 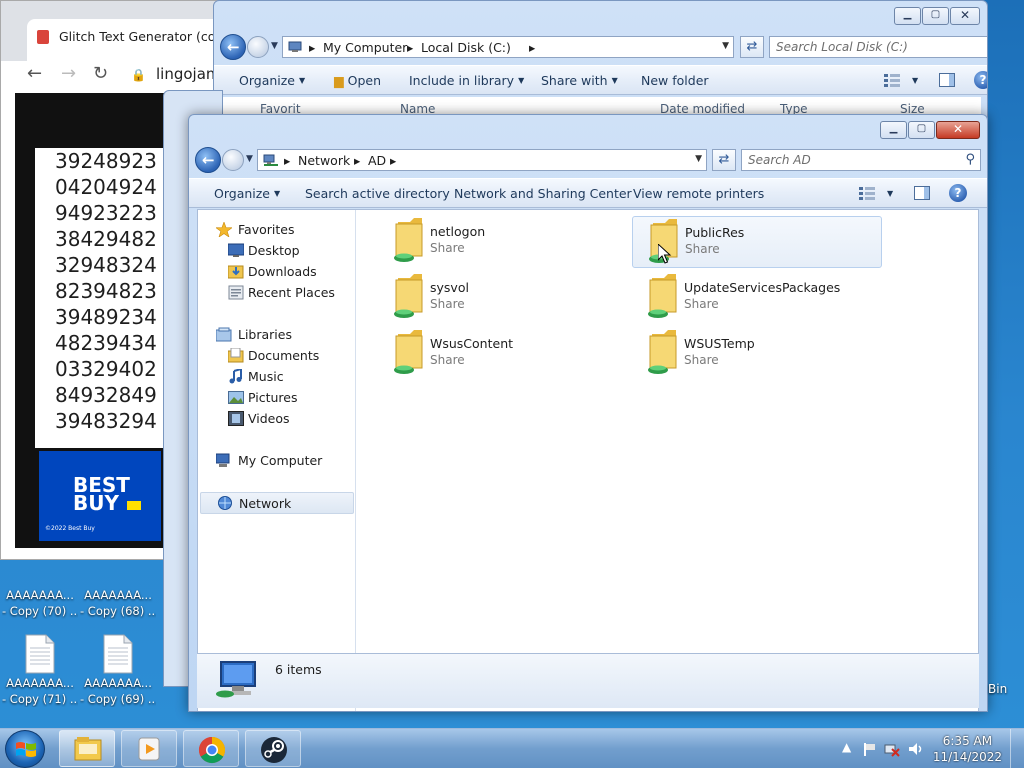 What do you see at coordinates (211, 748) in the screenshot?
I see `taskbar-chrome` at bounding box center [211, 748].